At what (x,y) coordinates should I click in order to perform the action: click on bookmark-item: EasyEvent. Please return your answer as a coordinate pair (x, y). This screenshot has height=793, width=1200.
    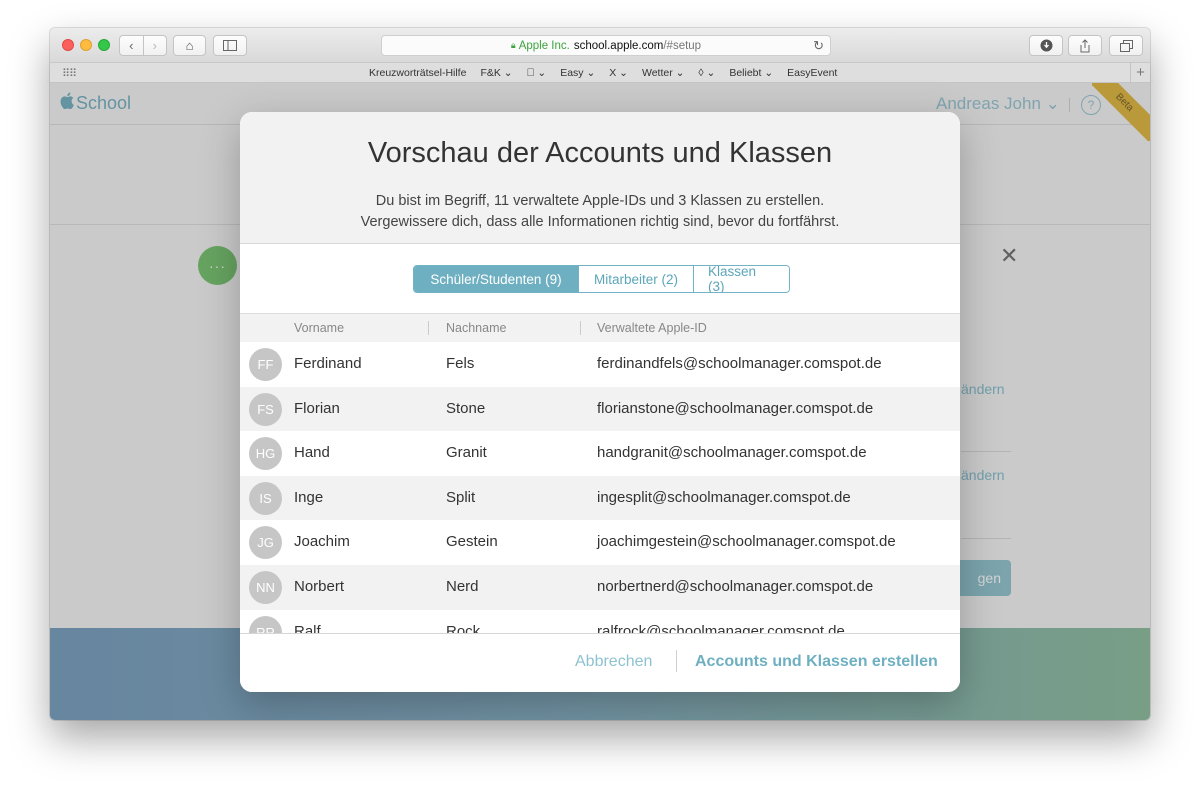
    Looking at the image, I should click on (812, 73).